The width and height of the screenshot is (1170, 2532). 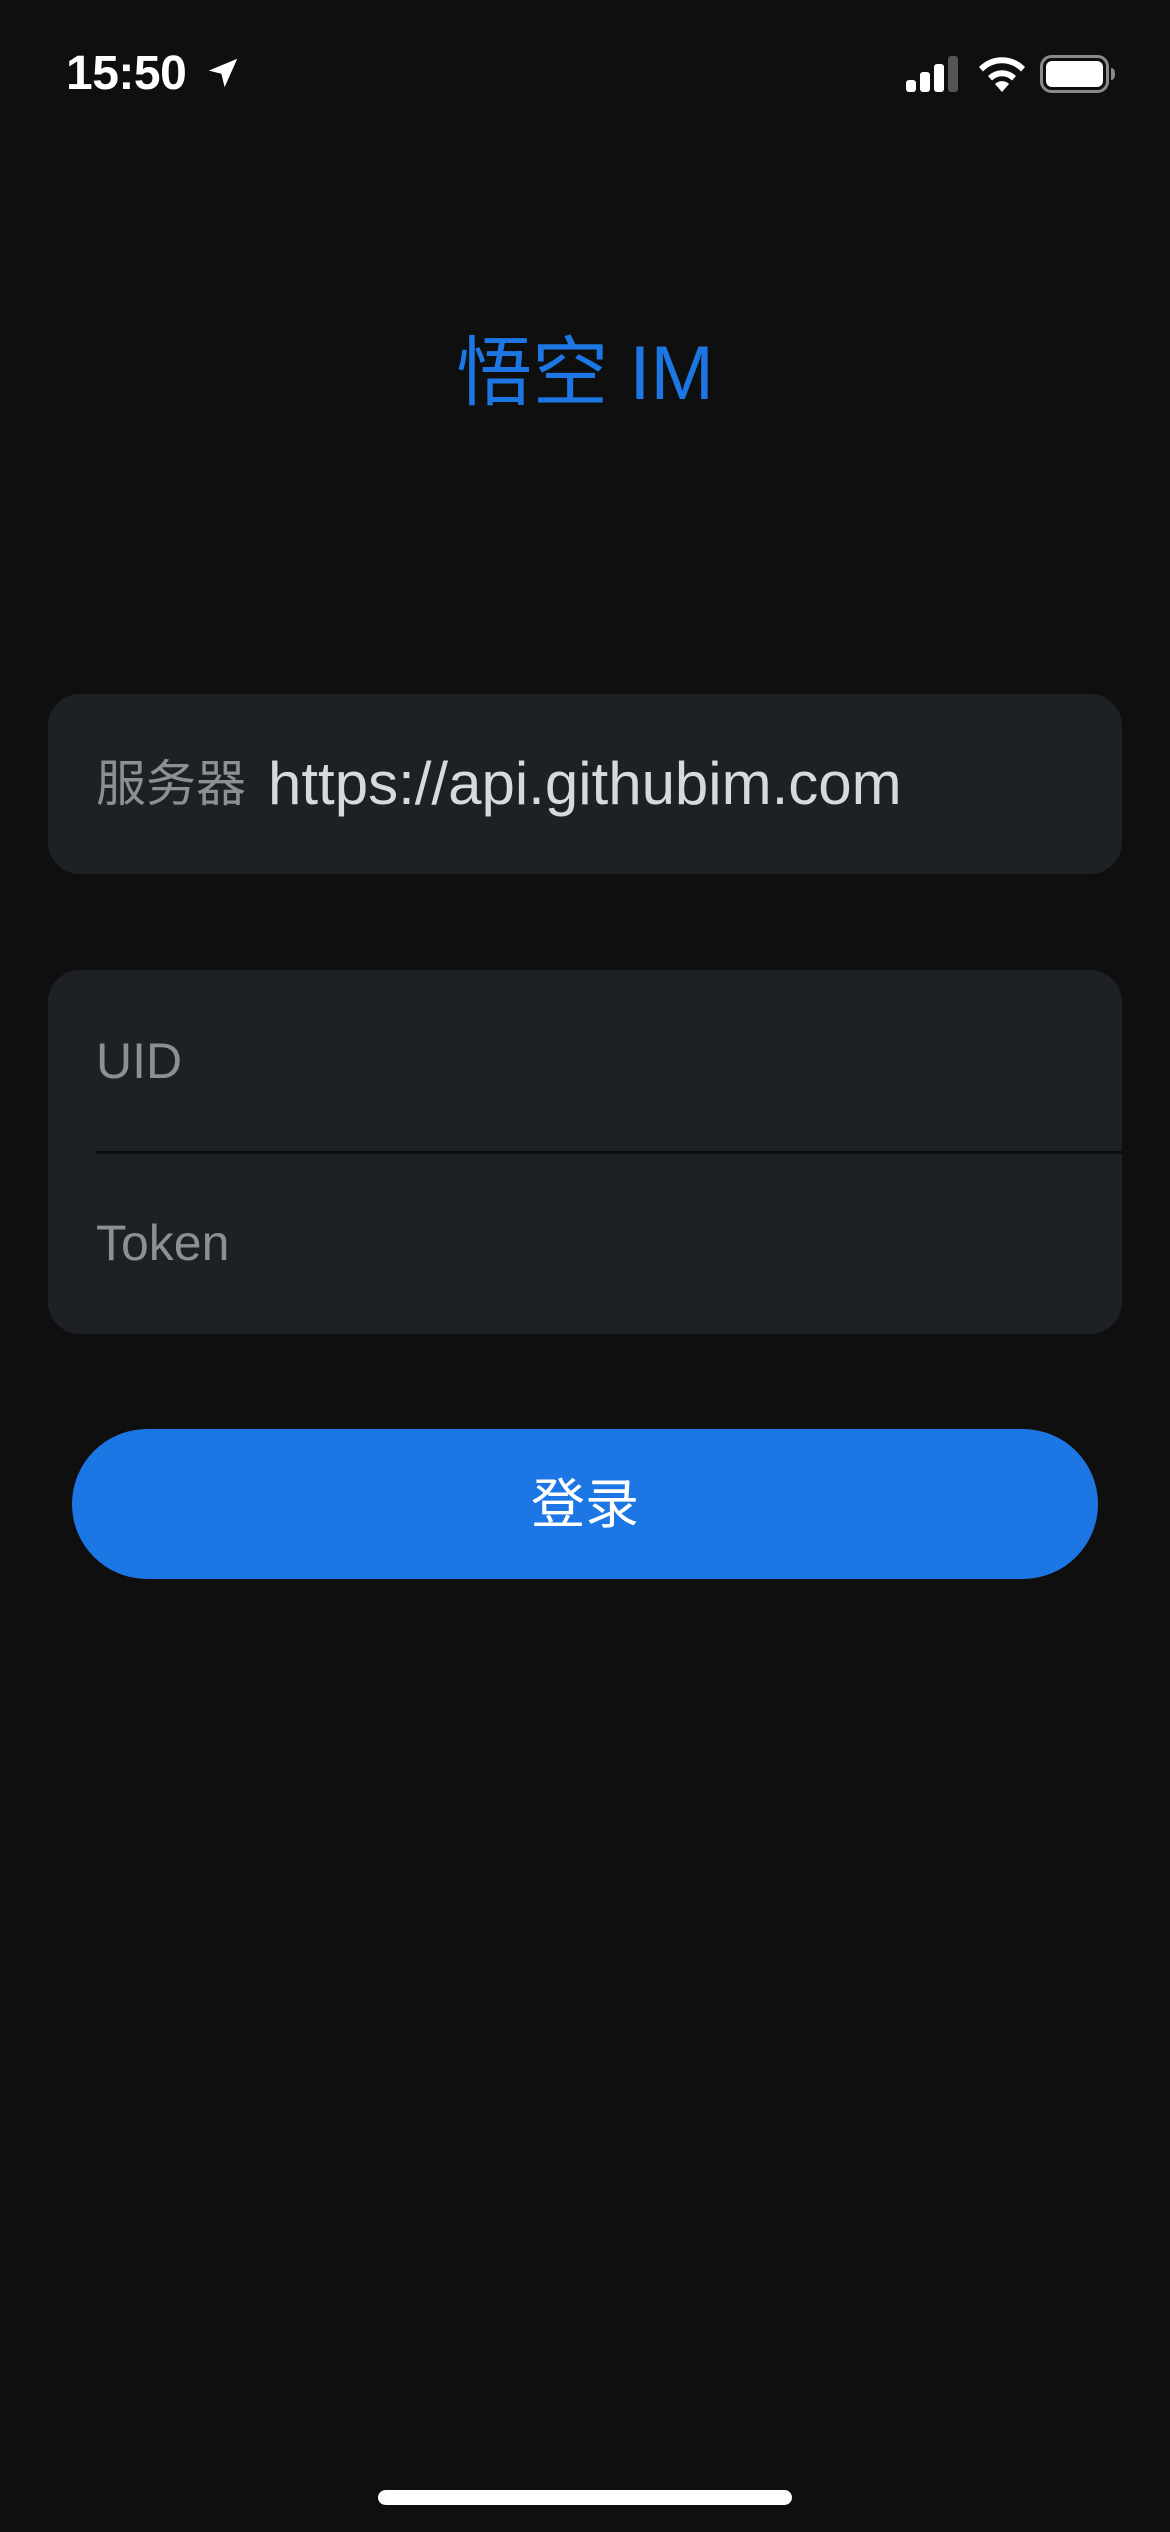 I want to click on token-input, so click(x=596, y=1243).